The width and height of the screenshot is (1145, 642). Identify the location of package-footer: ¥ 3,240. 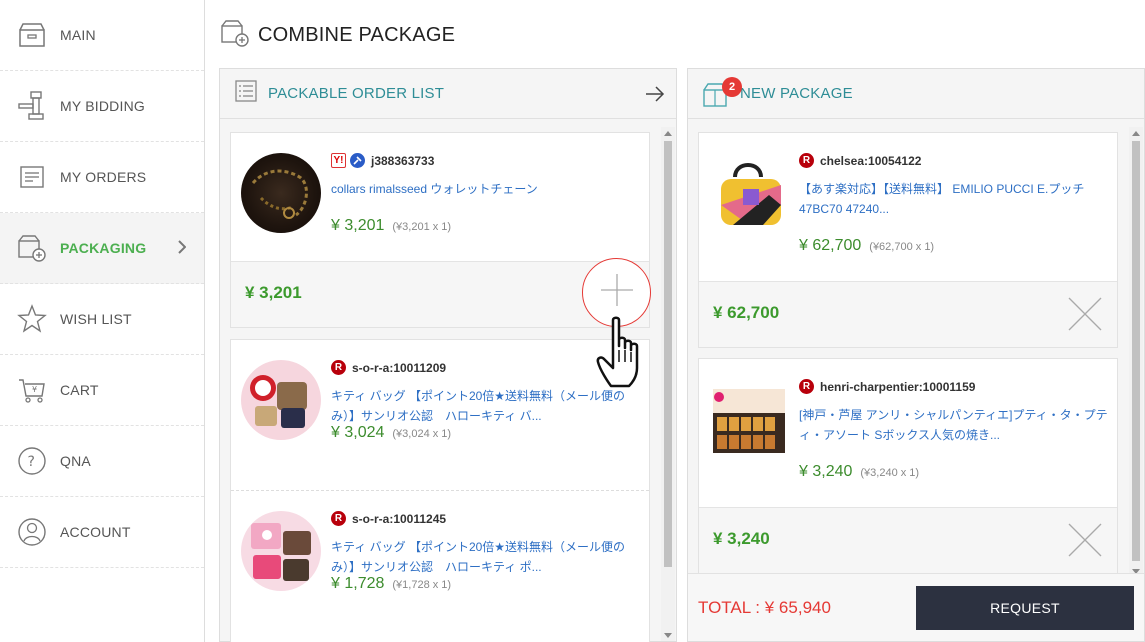
(908, 540).